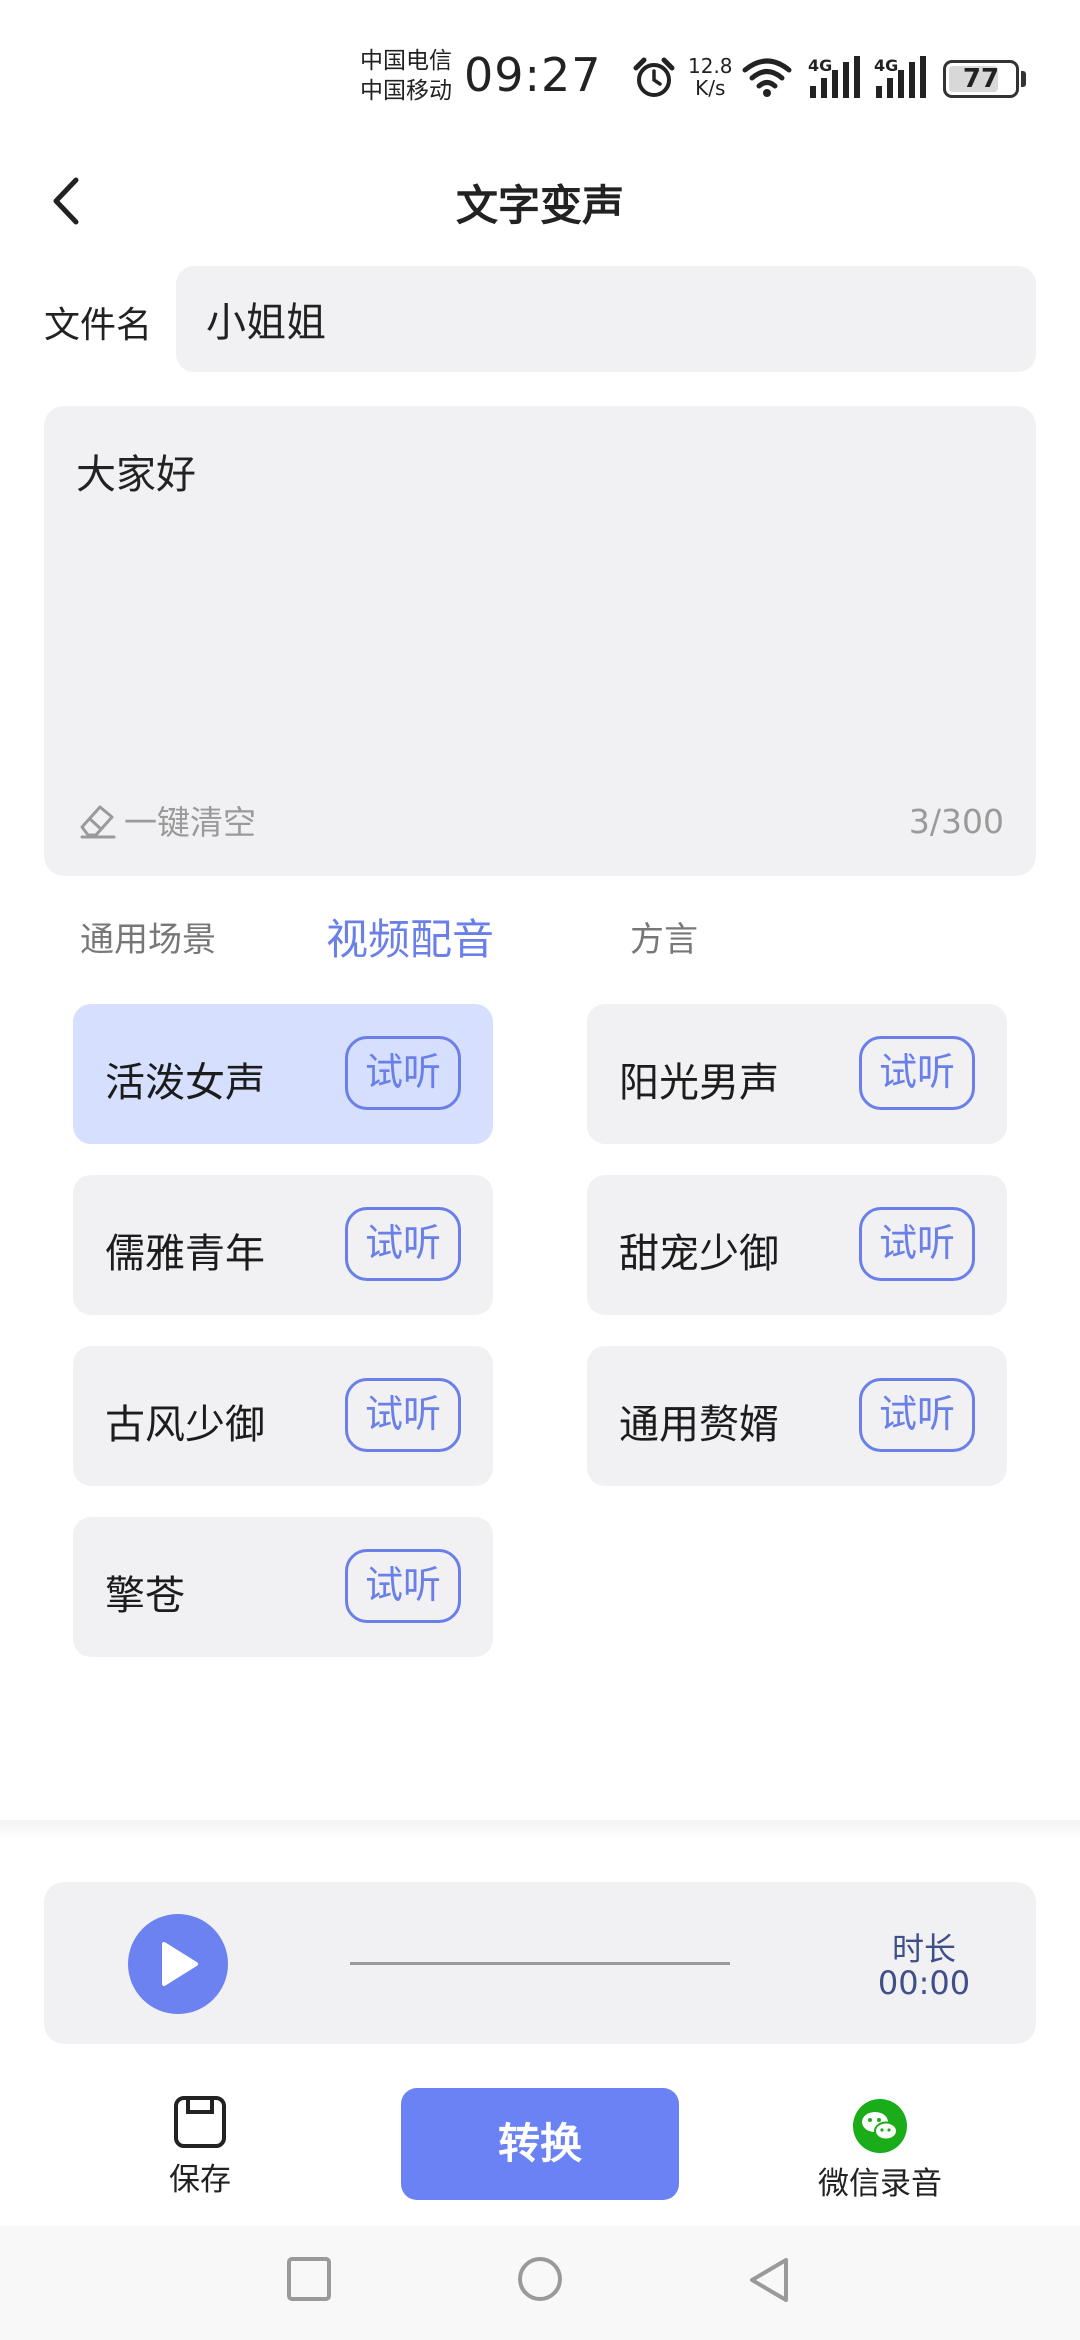  Describe the element at coordinates (533, 75) in the screenshot. I see `clock: 09:27` at that location.